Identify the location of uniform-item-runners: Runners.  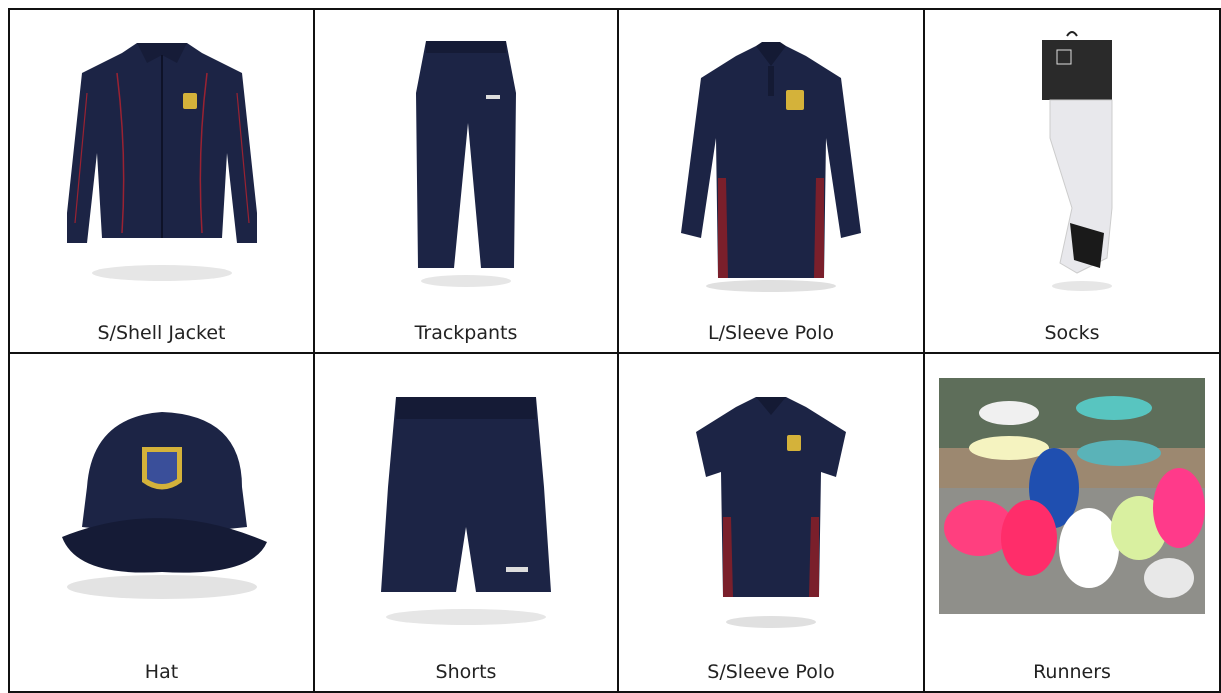
(1072, 522).